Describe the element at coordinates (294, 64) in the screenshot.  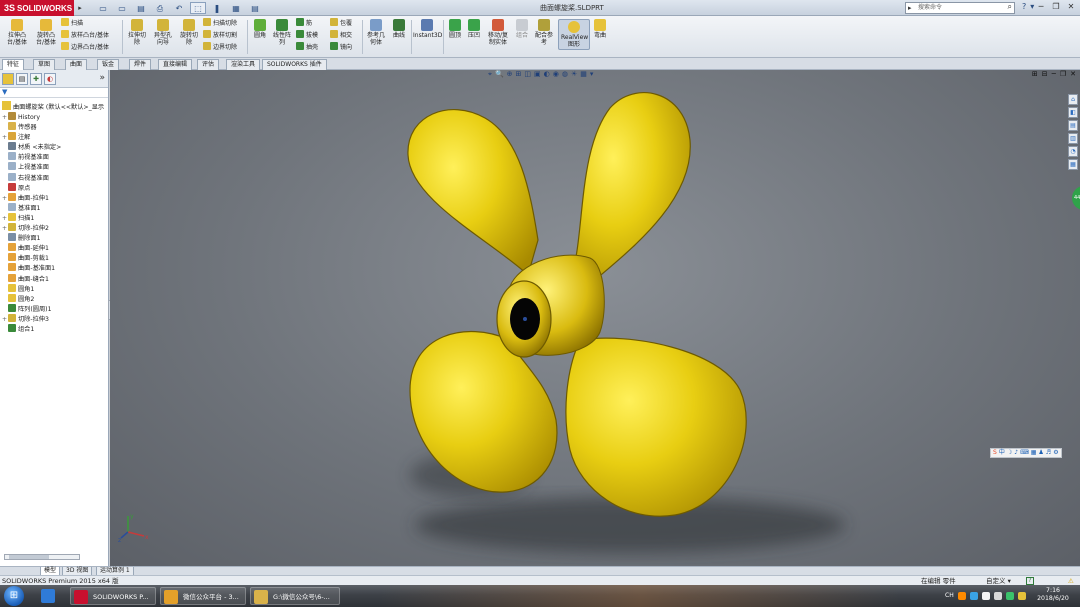
I see `tab-solidworks-addins: SOLIDWORKS 插件` at that location.